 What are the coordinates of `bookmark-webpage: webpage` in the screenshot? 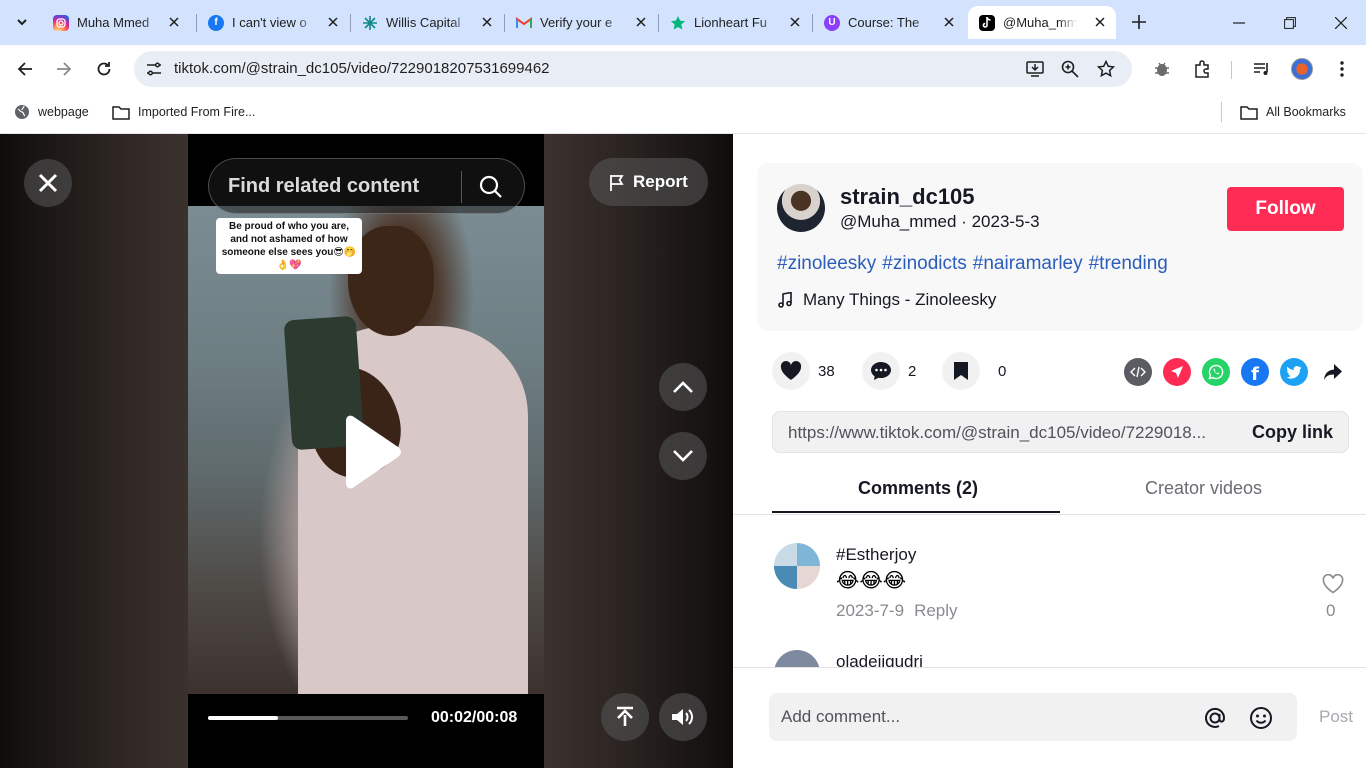 It's located at (51, 112).